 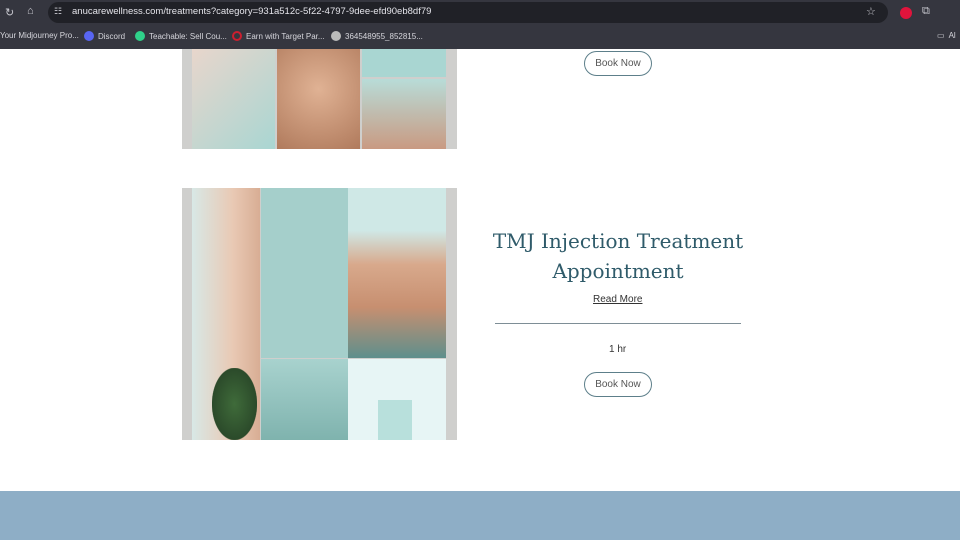 What do you see at coordinates (946, 35) in the screenshot?
I see `all-bookmarks: ▭ Al` at bounding box center [946, 35].